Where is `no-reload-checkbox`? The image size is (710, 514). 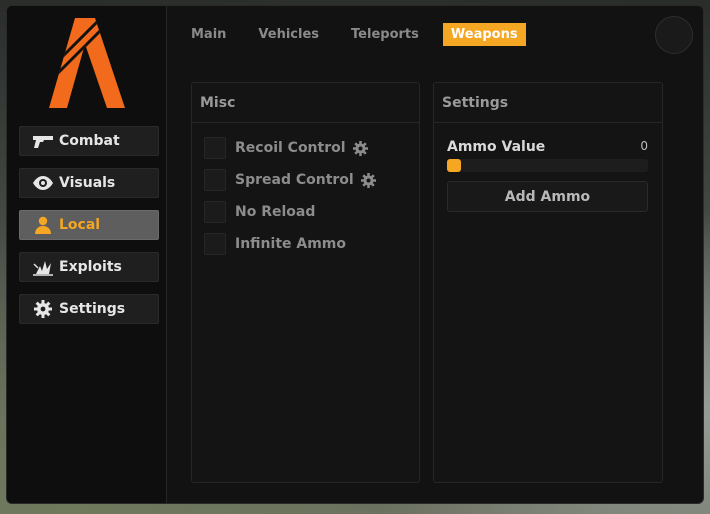 no-reload-checkbox is located at coordinates (215, 212).